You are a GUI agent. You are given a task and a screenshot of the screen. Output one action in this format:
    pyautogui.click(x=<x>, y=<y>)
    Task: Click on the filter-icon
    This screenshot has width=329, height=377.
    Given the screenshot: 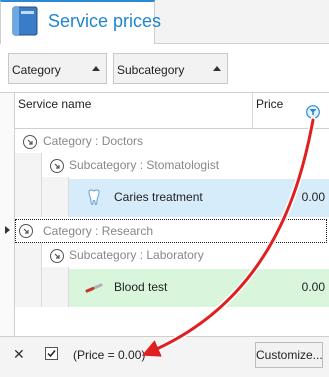 What is the action you would take?
    pyautogui.click(x=313, y=112)
    